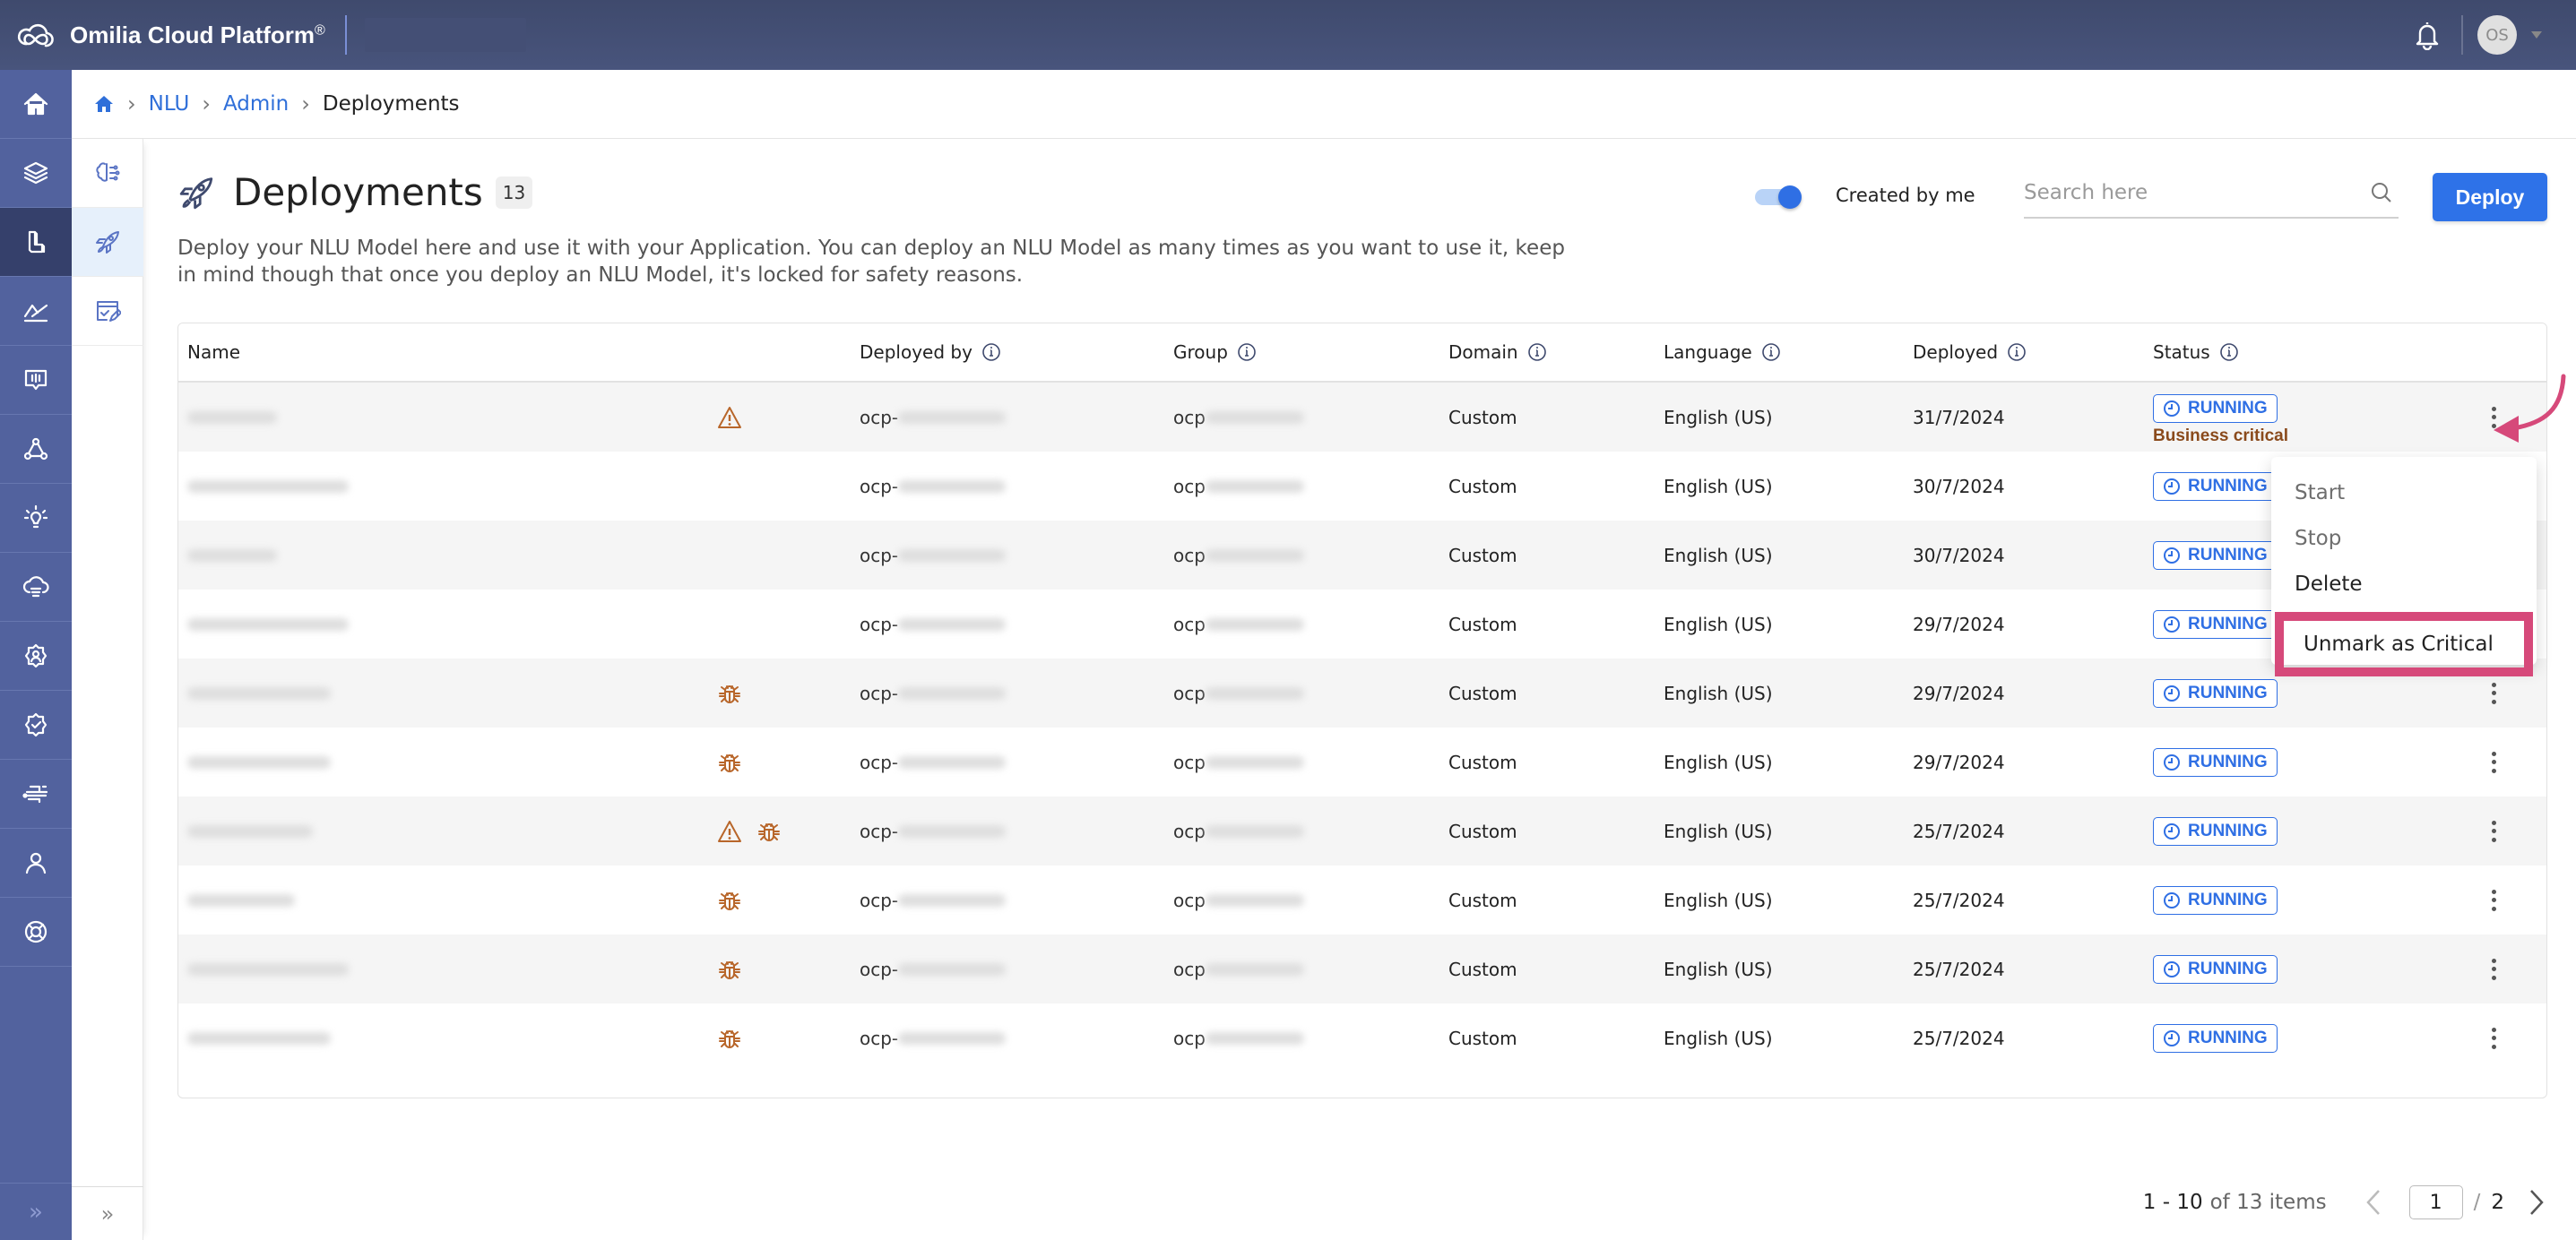 Image resolution: width=2576 pixels, height=1240 pixels. Describe the element at coordinates (36, 656) in the screenshot. I see `rail-item-user-settings` at that location.